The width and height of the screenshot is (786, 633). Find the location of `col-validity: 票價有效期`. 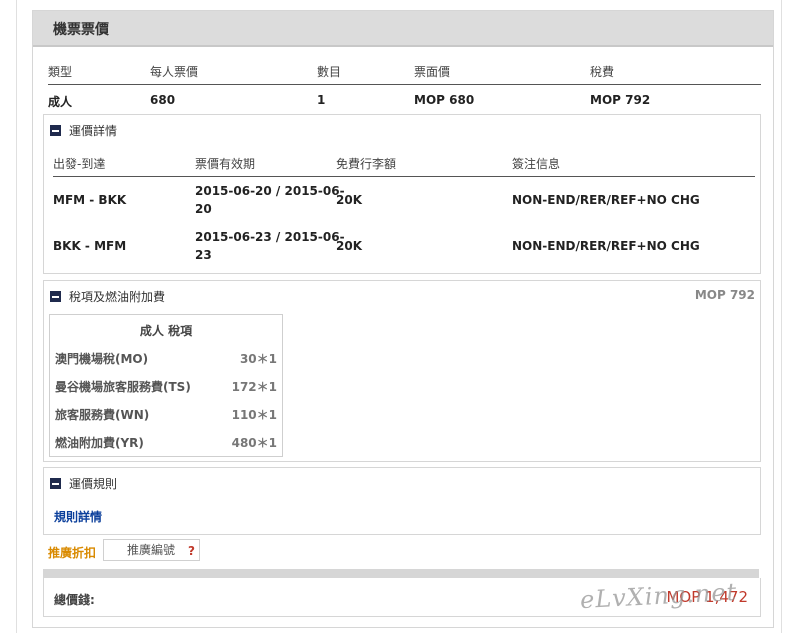

col-validity: 票價有效期 is located at coordinates (225, 164).